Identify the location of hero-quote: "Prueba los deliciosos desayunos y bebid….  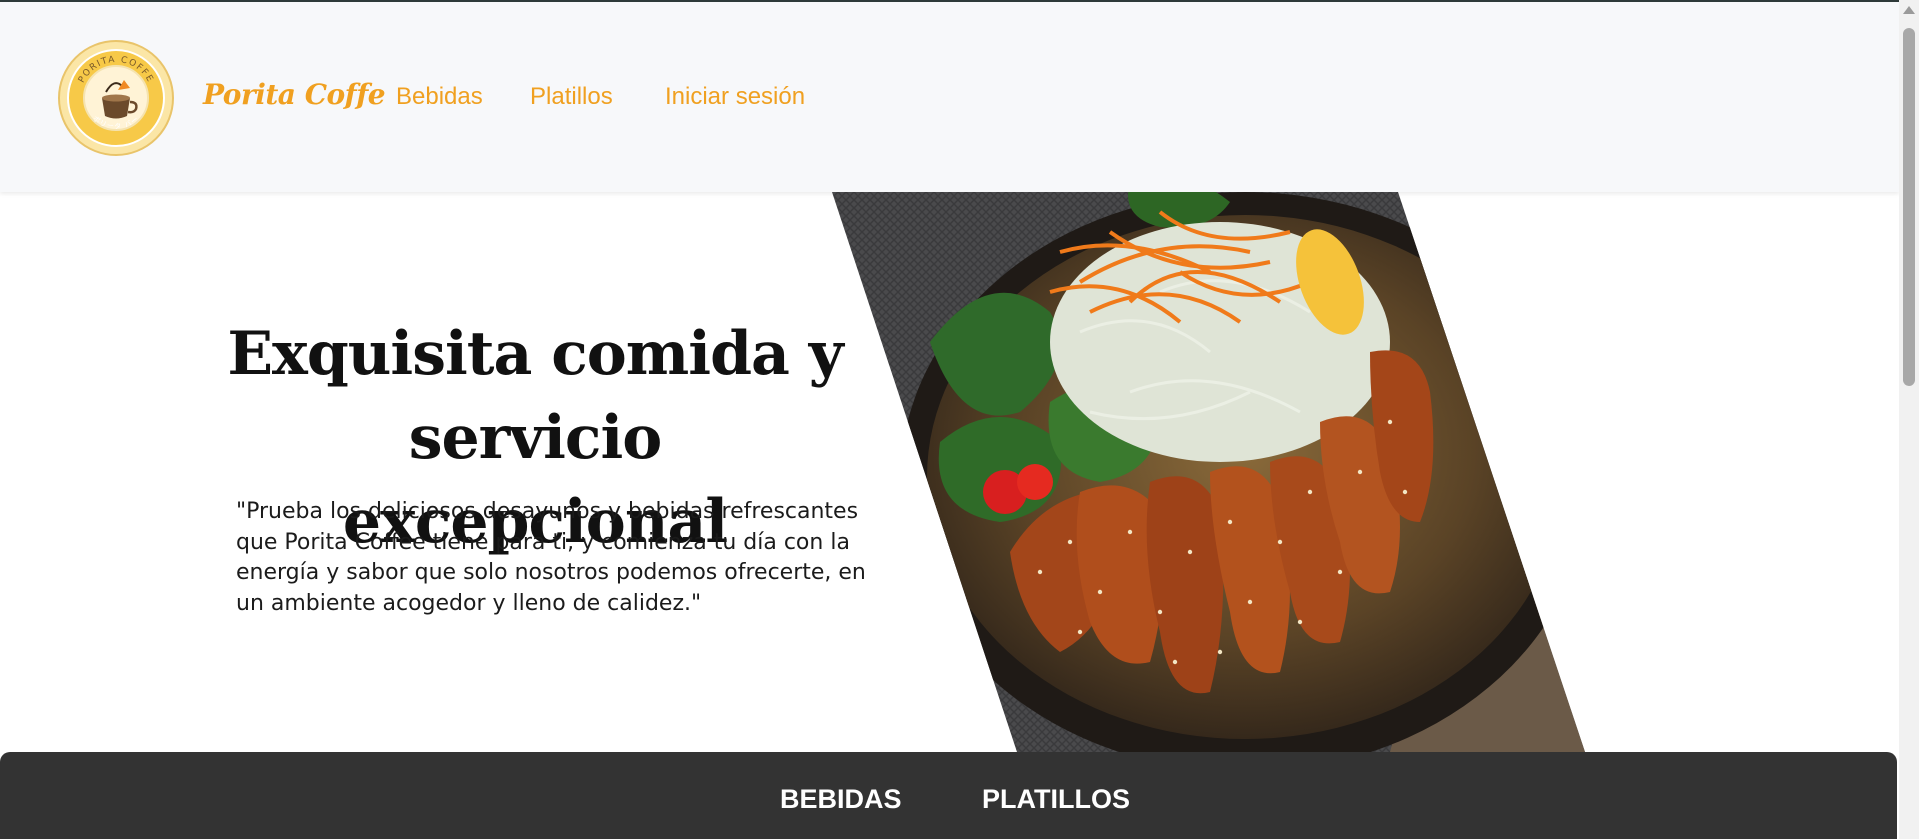
(551, 557).